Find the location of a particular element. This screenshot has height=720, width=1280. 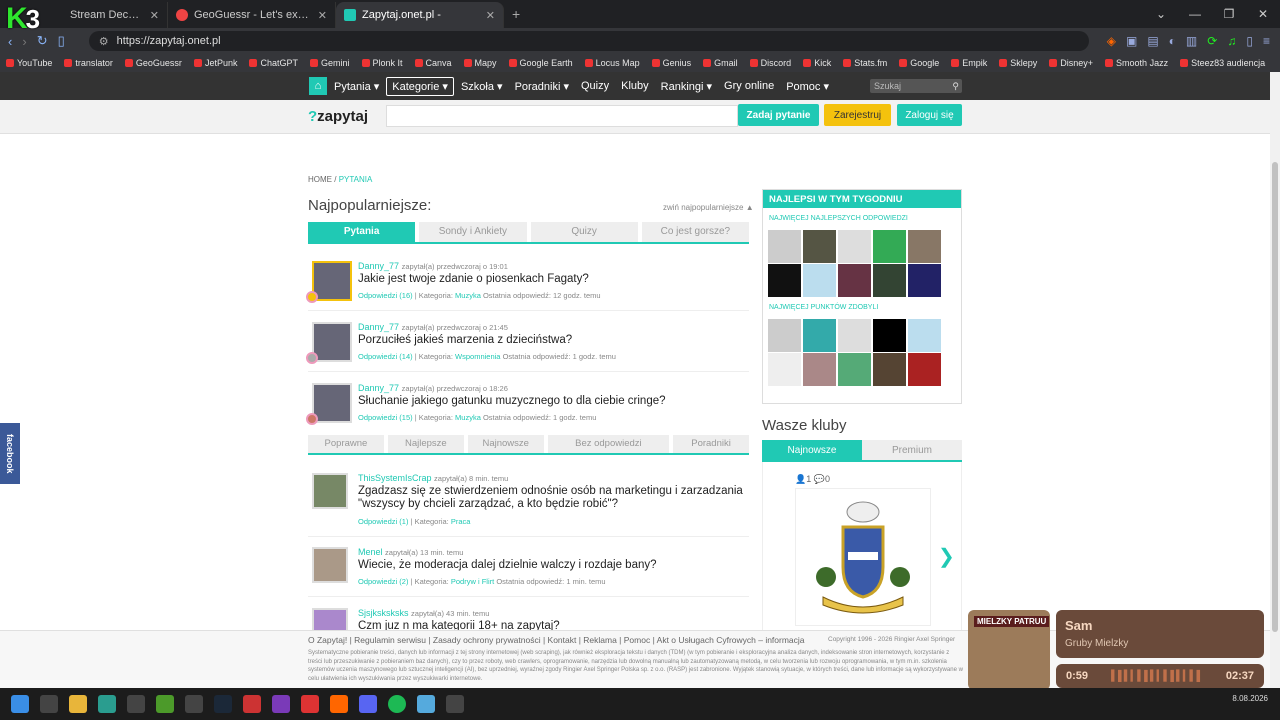

answers-link: Odpowiedzi (16) is located at coordinates (385, 295).